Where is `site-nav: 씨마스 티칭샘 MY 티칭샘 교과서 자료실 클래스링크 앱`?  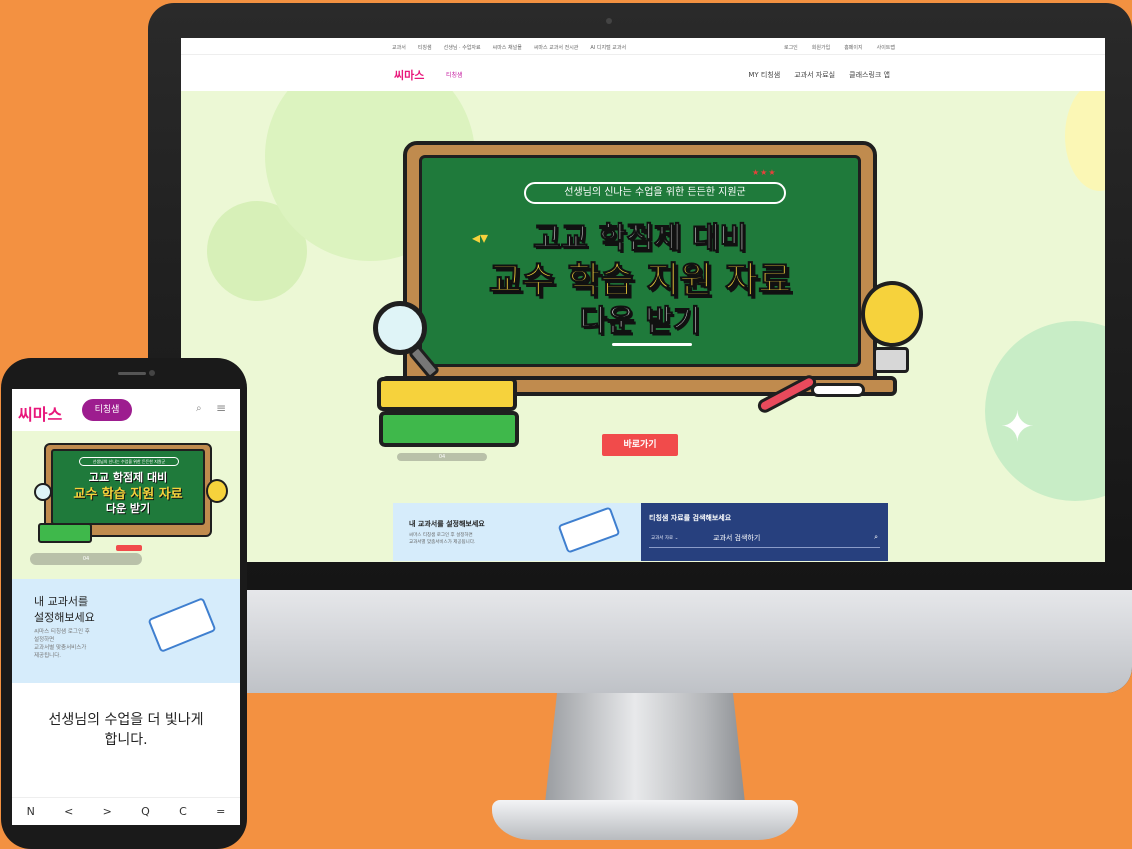
site-nav: 씨마스 티칭샘 MY 티칭샘 교과서 자료실 클래스링크 앱 is located at coordinates (643, 73).